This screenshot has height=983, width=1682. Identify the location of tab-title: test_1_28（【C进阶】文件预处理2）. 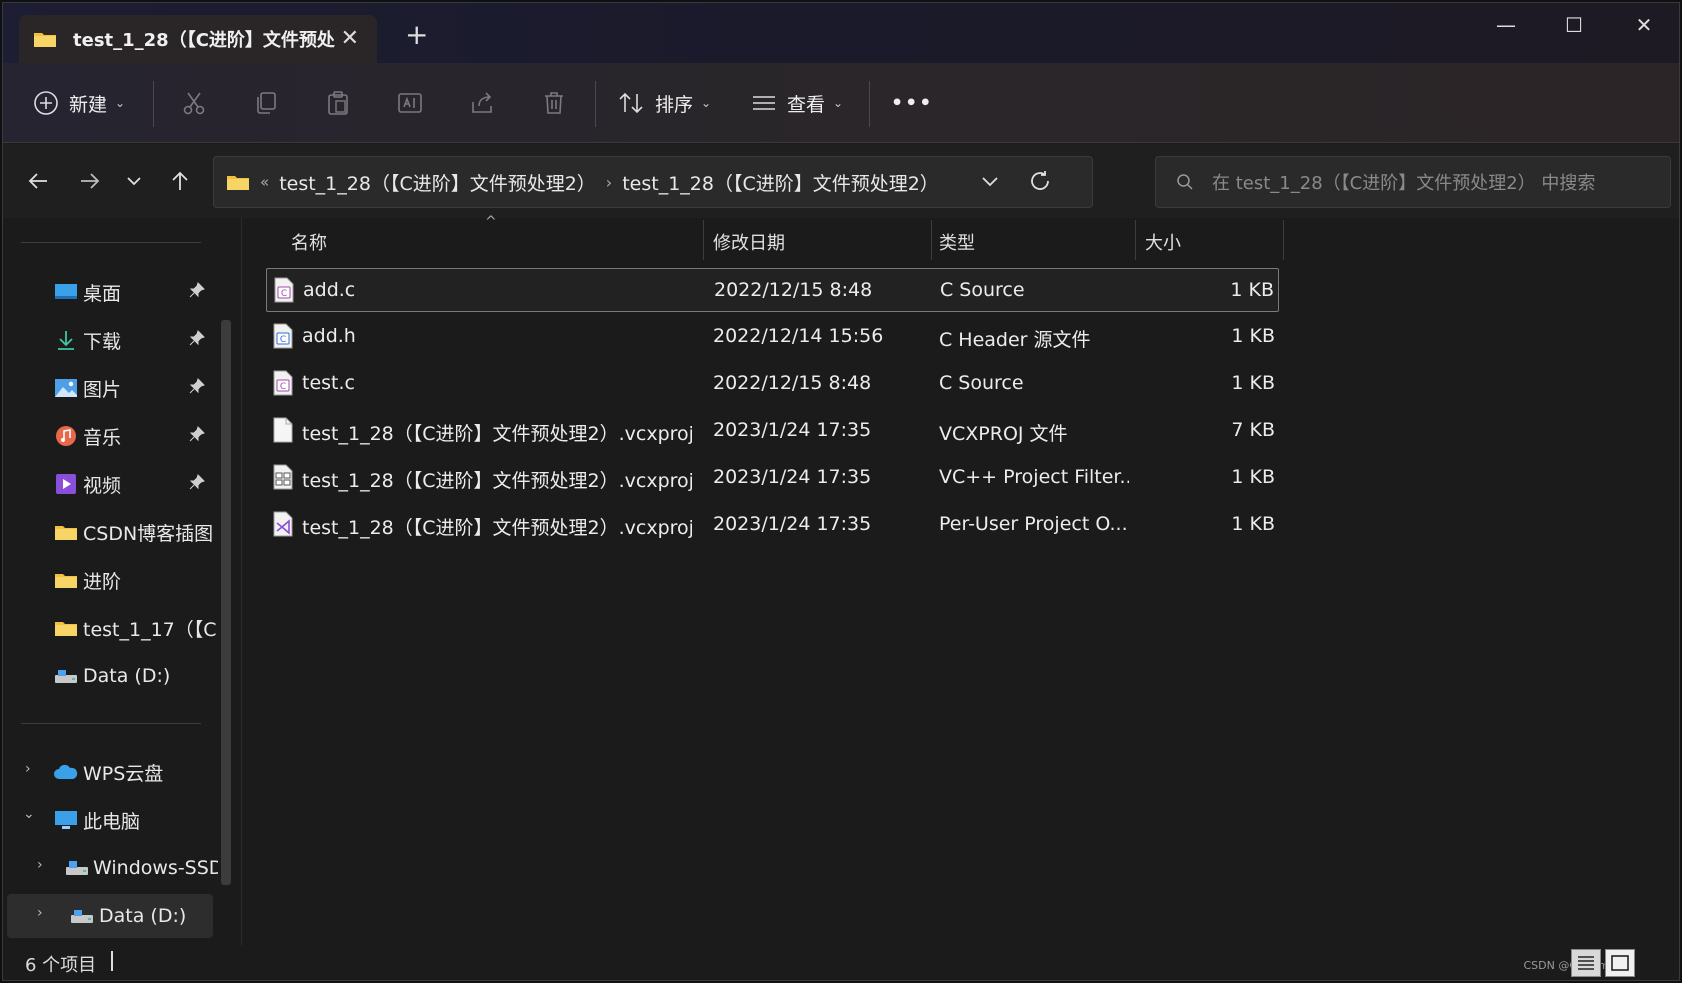
(204, 40).